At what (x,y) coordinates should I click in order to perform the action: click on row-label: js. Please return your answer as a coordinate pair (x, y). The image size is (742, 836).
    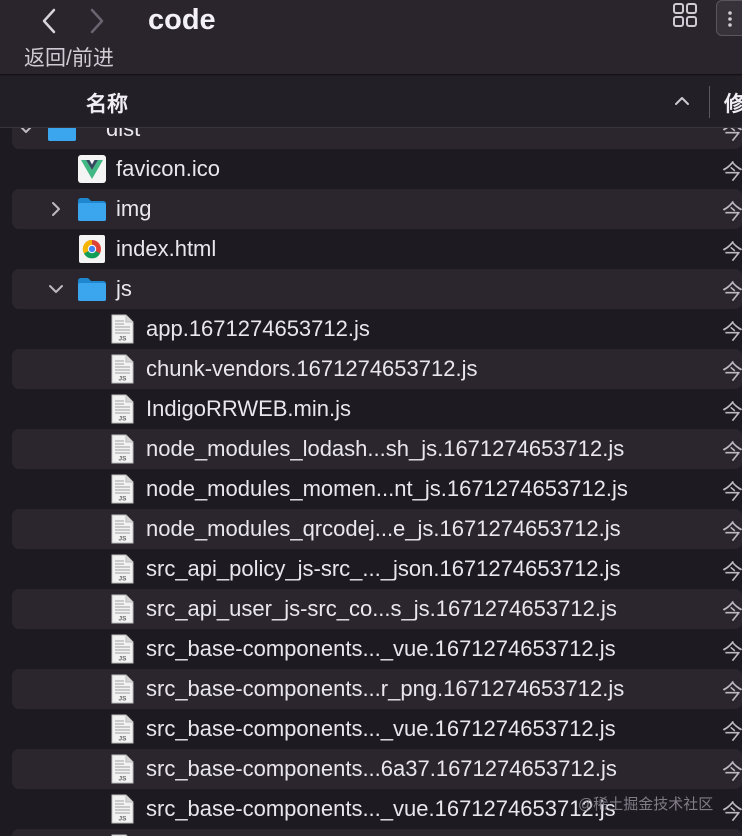
    Looking at the image, I should click on (124, 288).